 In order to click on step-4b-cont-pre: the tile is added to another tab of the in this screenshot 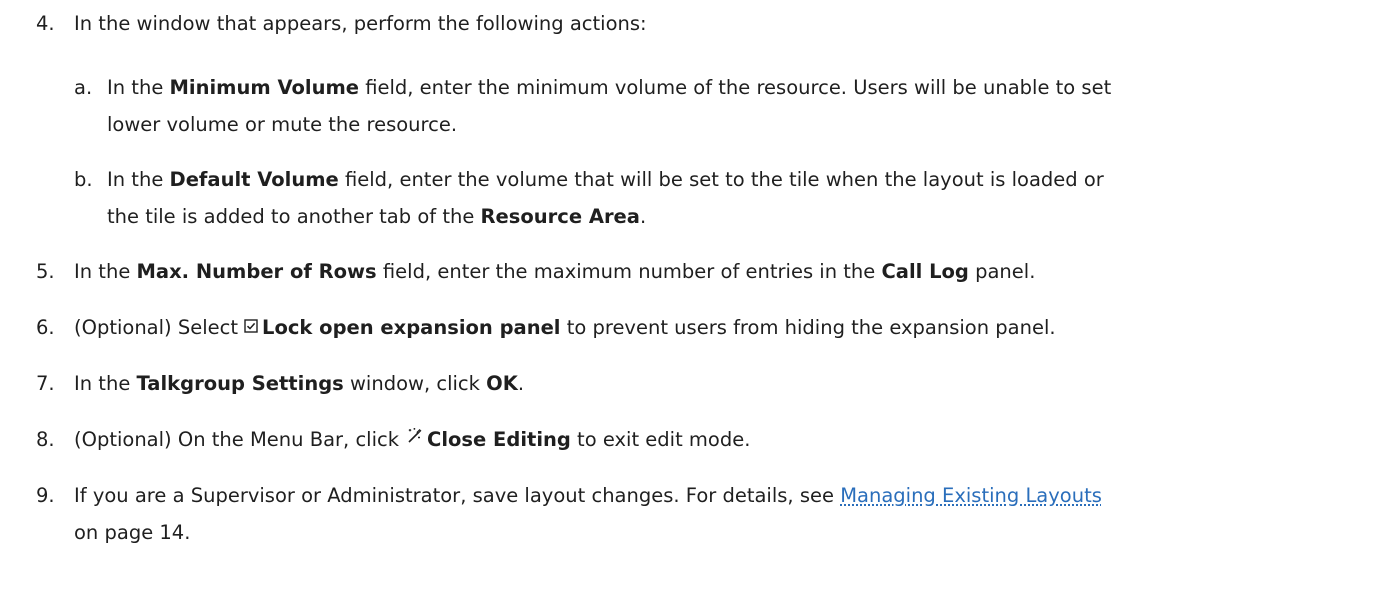, I will do `click(294, 216)`.